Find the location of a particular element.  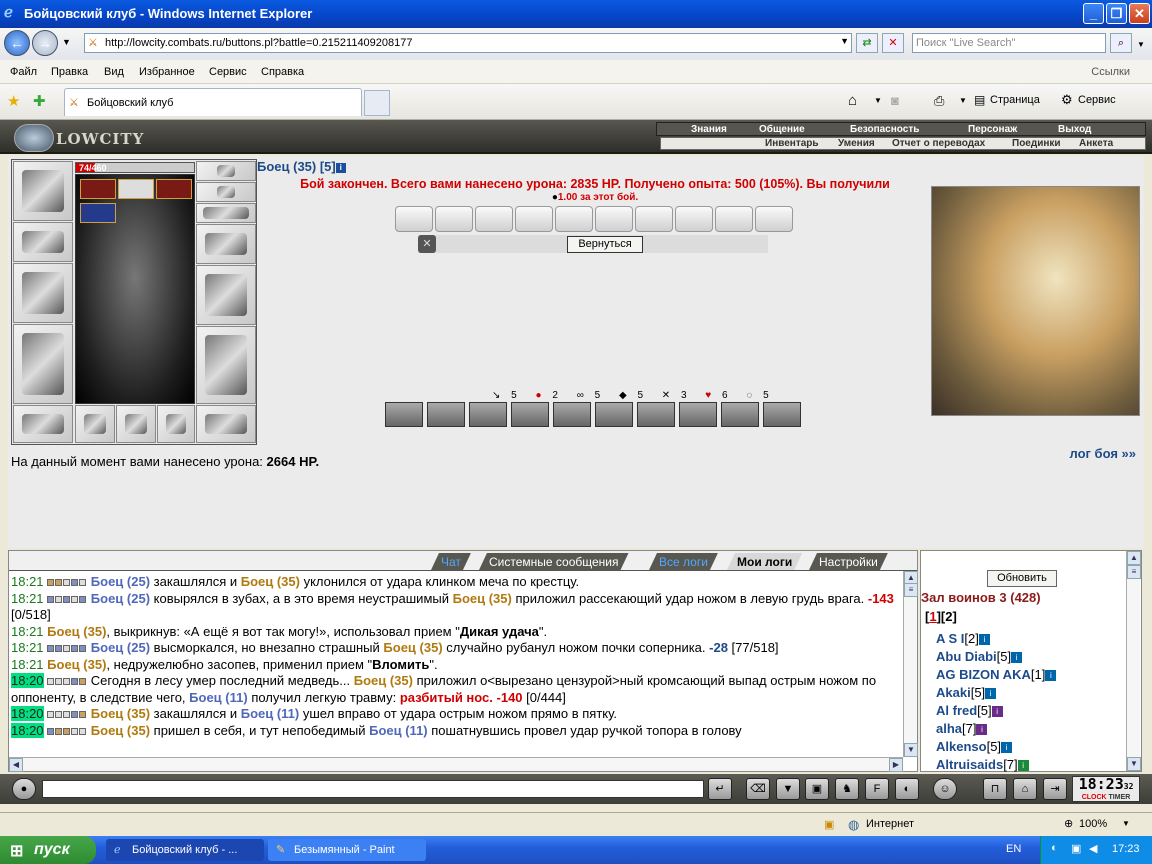

tray-icon: ◐ is located at coordinates (1054, 848).